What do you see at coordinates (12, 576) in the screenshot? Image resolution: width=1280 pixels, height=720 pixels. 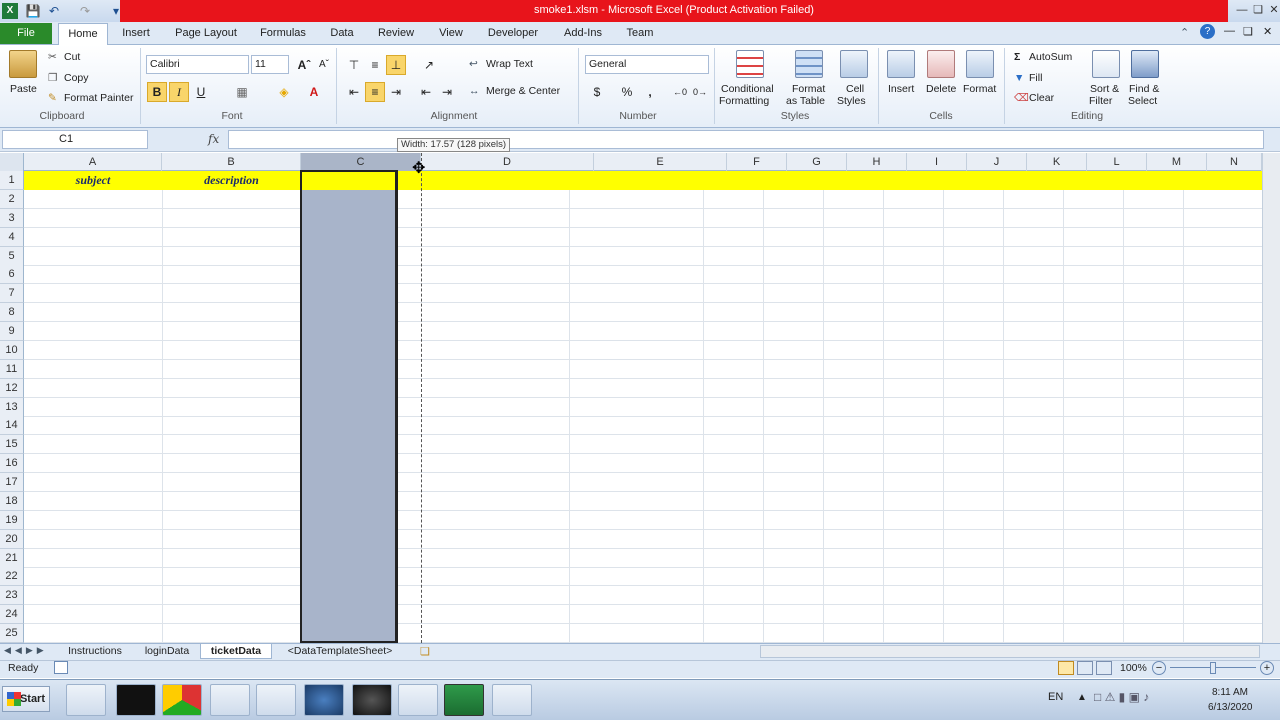 I see `row-header-22: 22` at bounding box center [12, 576].